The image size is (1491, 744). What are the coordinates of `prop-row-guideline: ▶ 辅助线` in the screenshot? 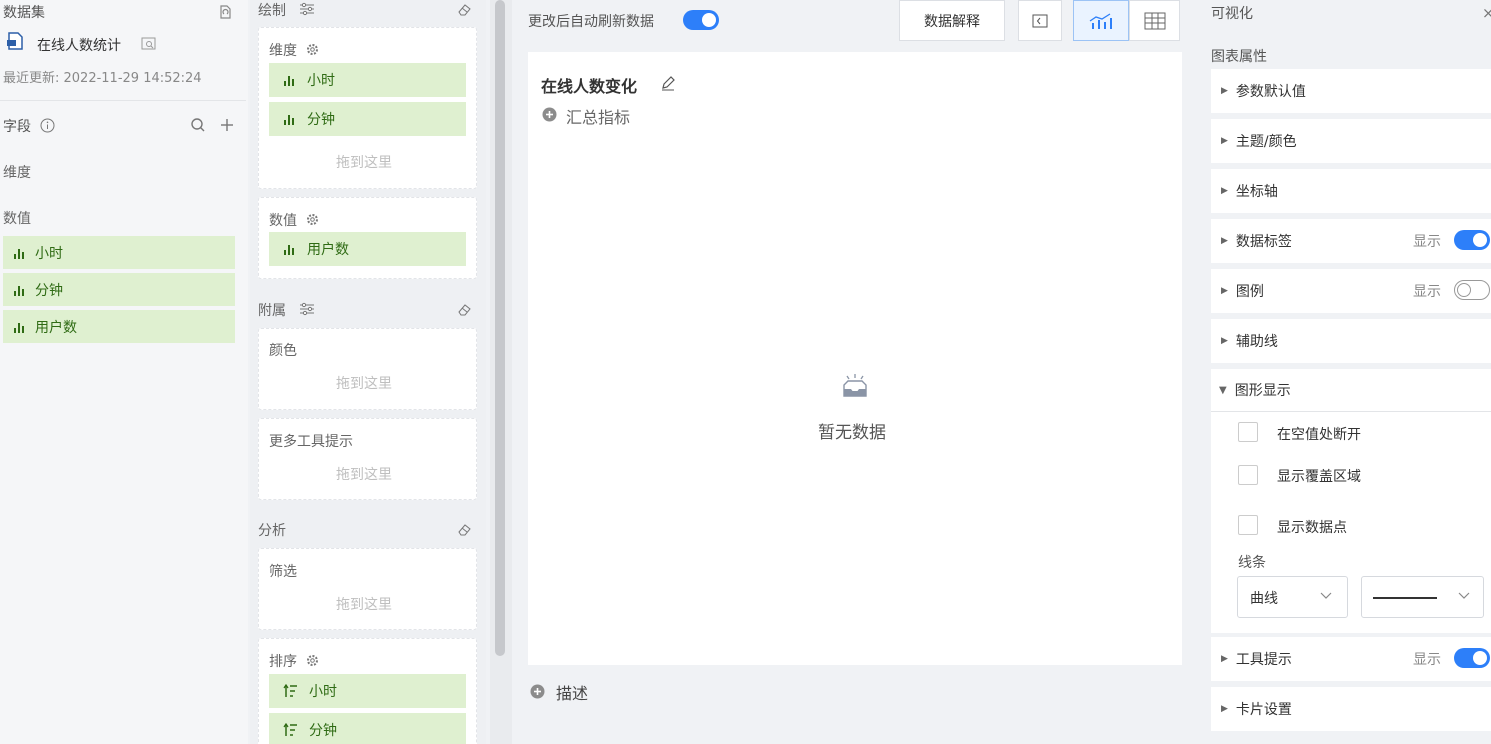 It's located at (1351, 341).